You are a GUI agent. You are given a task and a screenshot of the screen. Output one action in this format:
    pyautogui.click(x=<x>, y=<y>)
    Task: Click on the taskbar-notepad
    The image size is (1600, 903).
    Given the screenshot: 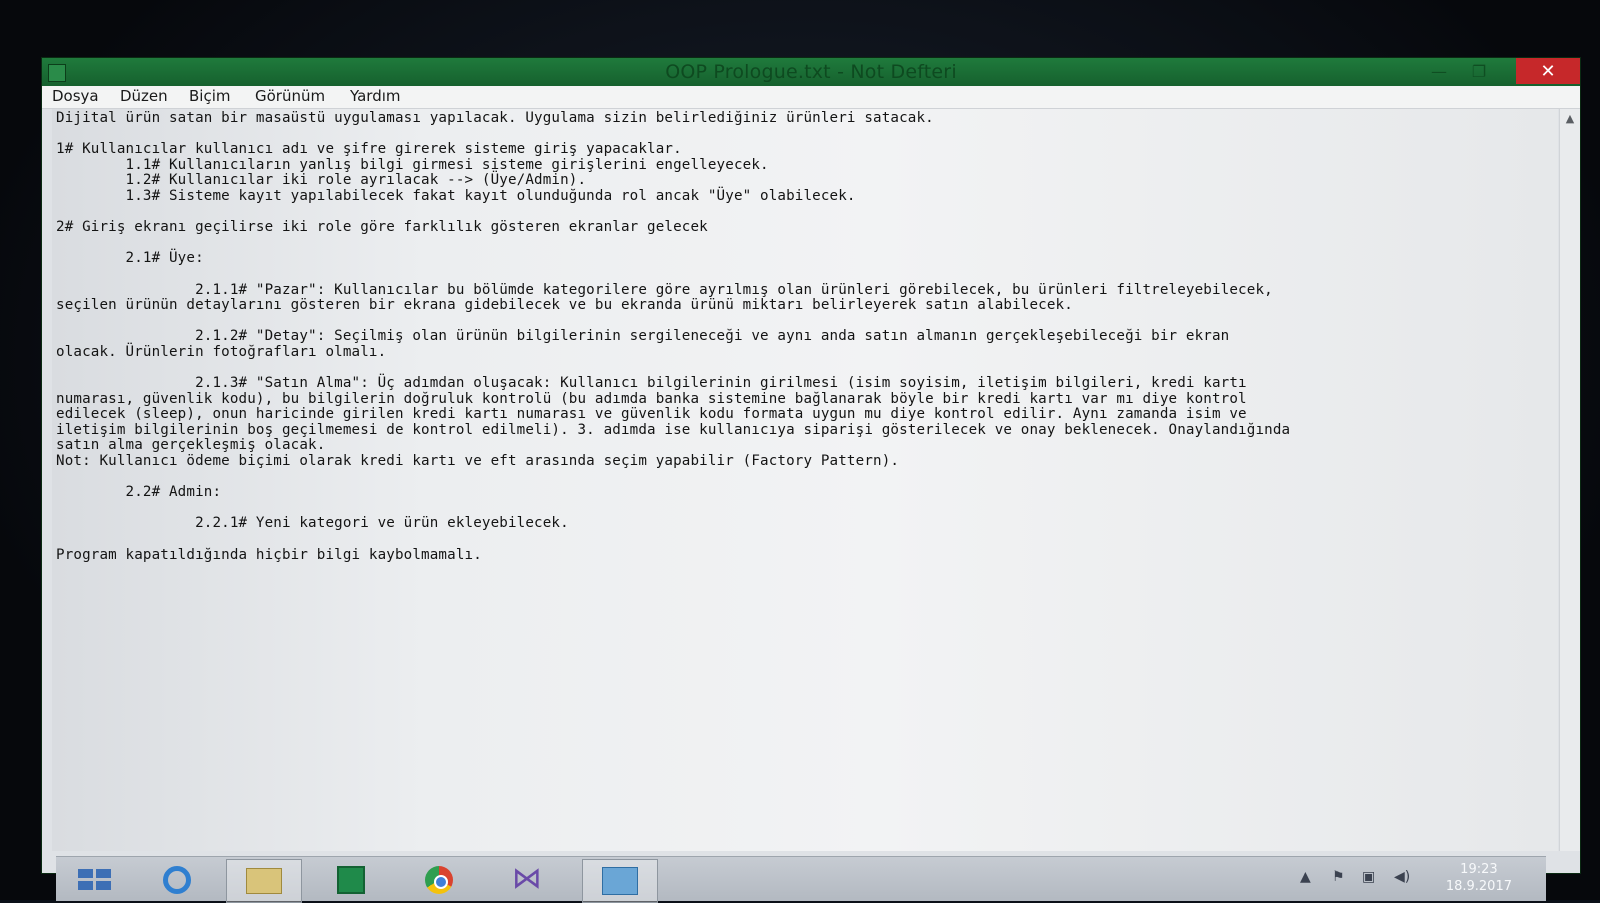 What is the action you would take?
    pyautogui.click(x=620, y=881)
    